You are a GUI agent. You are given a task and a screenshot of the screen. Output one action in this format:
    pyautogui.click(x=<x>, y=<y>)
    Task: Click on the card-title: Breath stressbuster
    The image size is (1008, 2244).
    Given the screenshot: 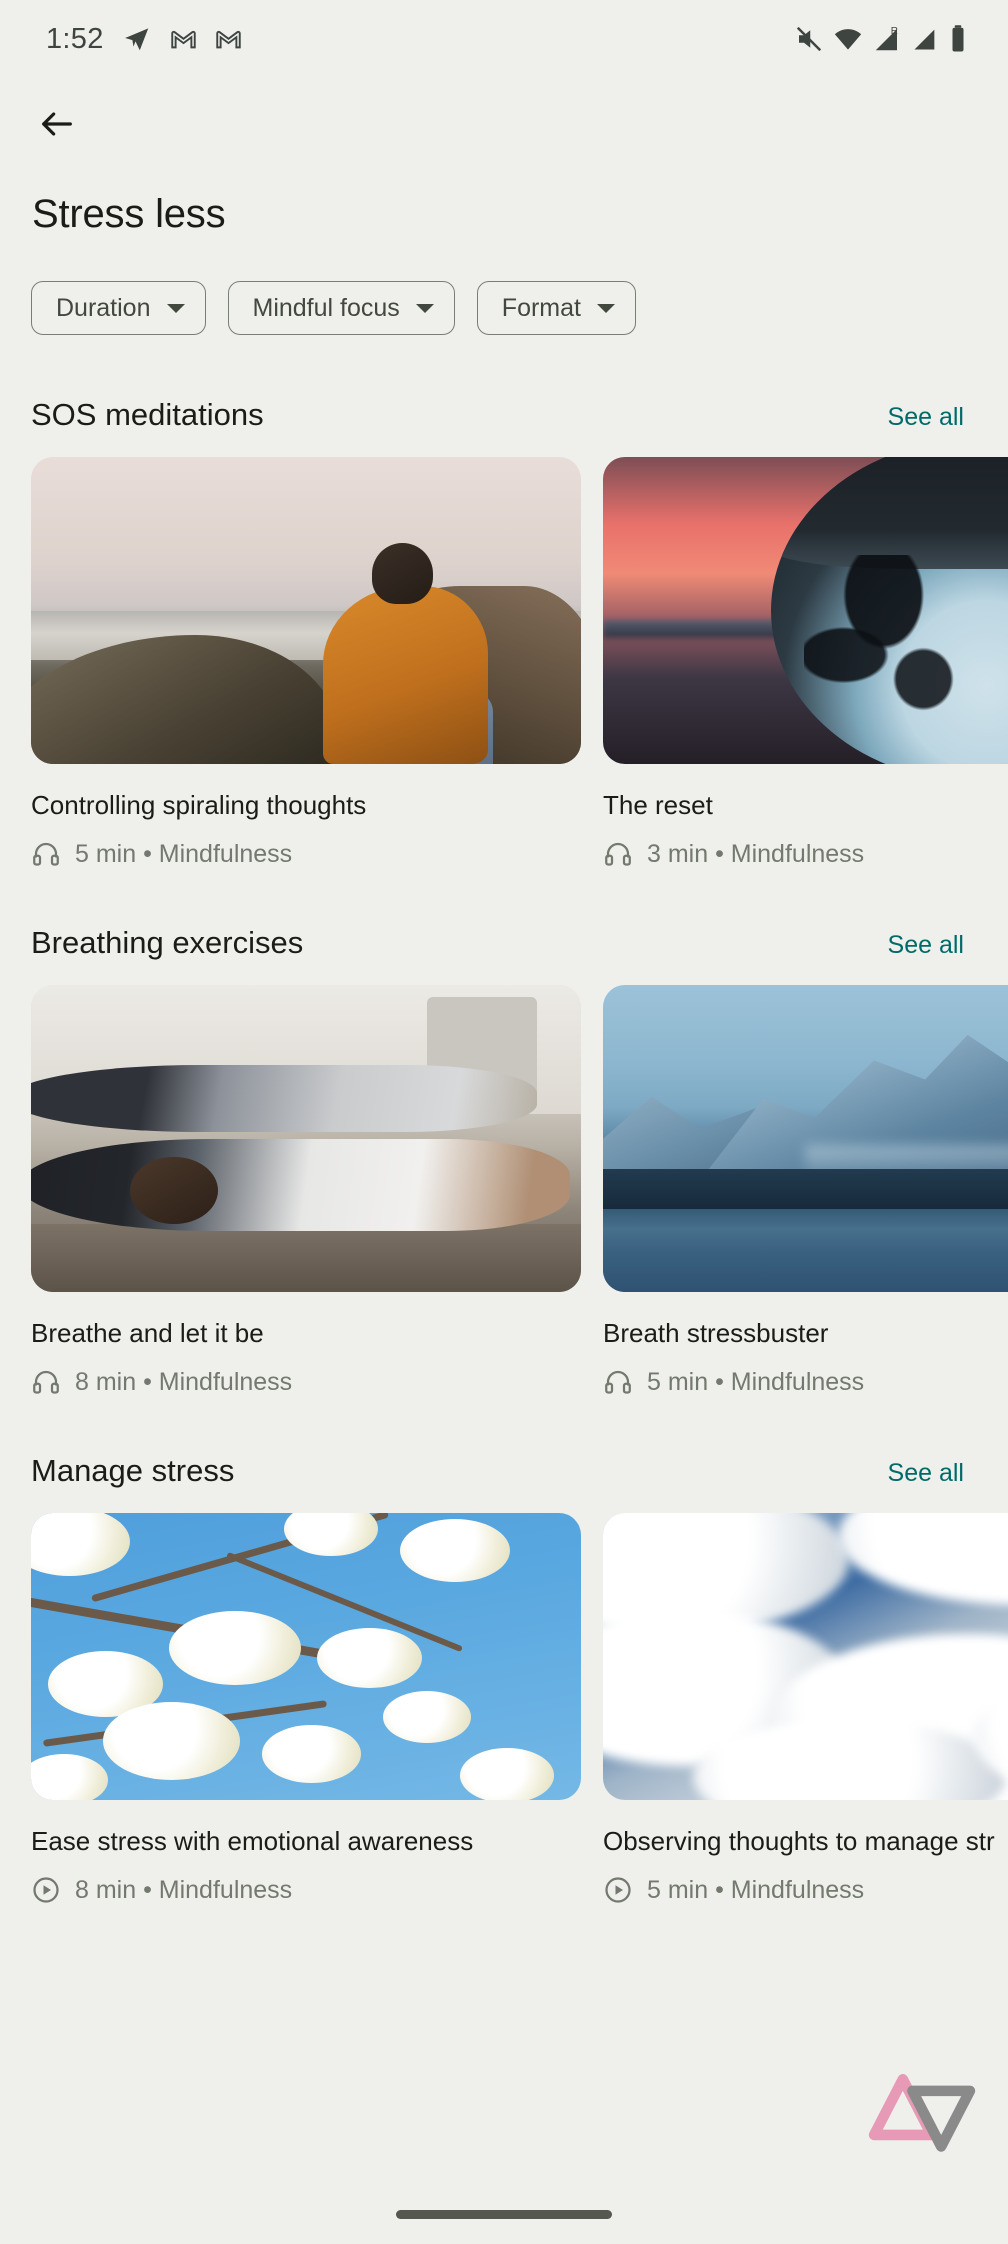 What is the action you would take?
    pyautogui.click(x=716, y=1333)
    